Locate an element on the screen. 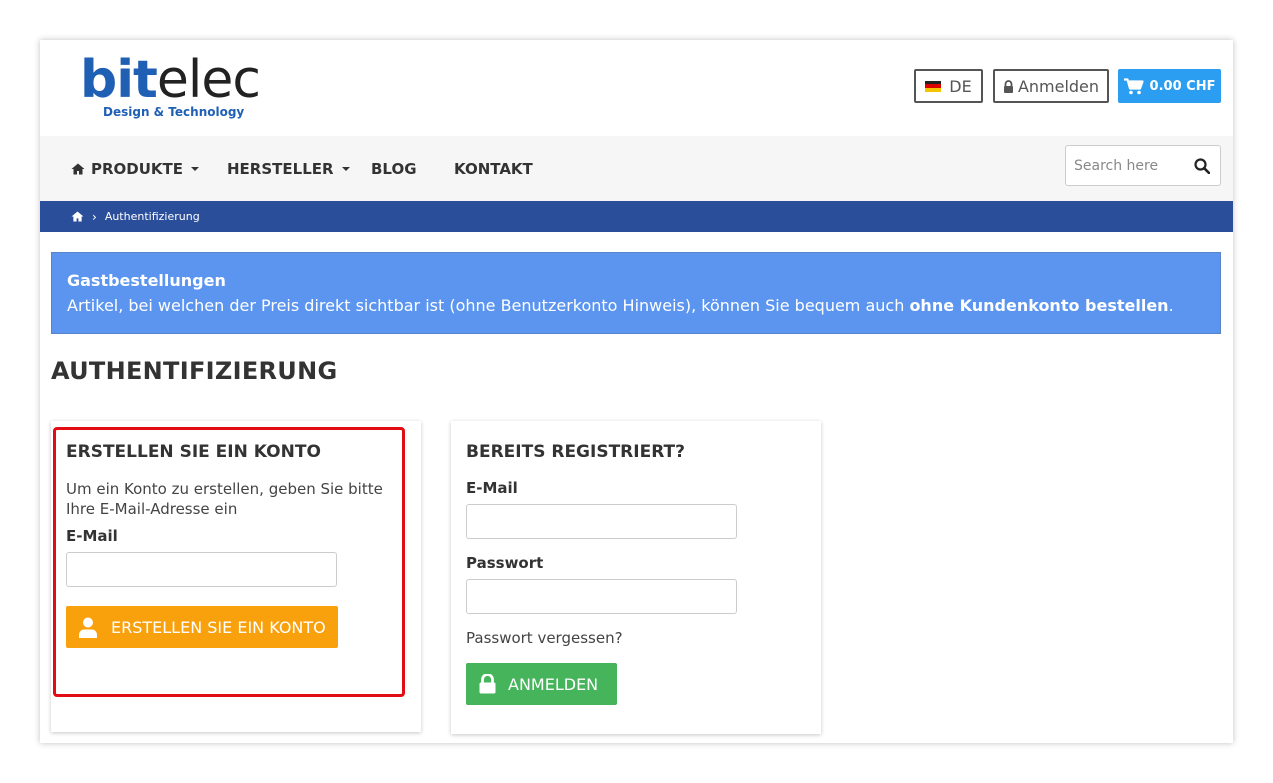  page-title: AUTHENTIFIZIERUNG is located at coordinates (194, 371).